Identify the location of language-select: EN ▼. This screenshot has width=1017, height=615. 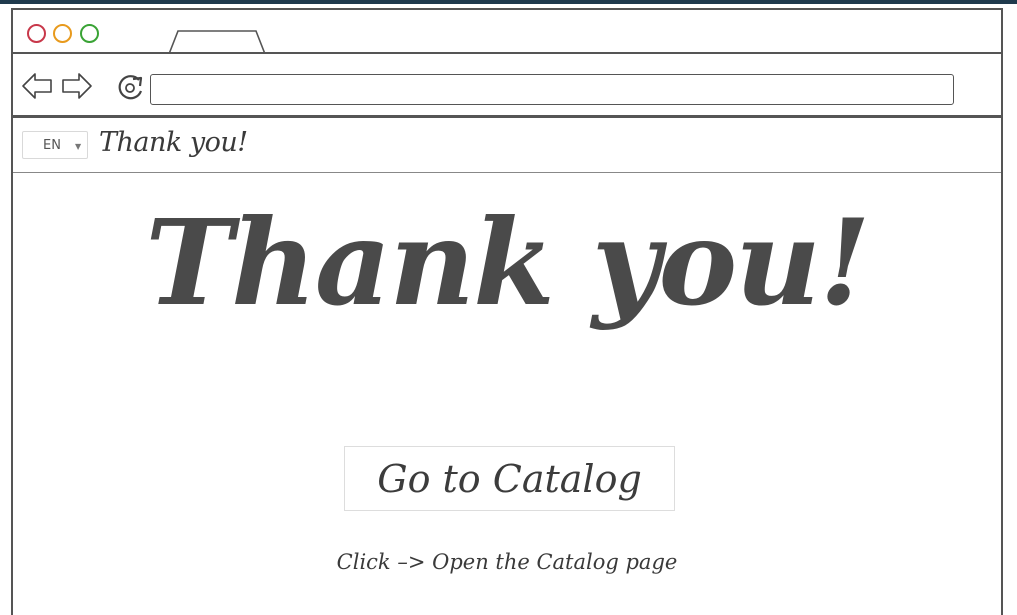
(55, 145).